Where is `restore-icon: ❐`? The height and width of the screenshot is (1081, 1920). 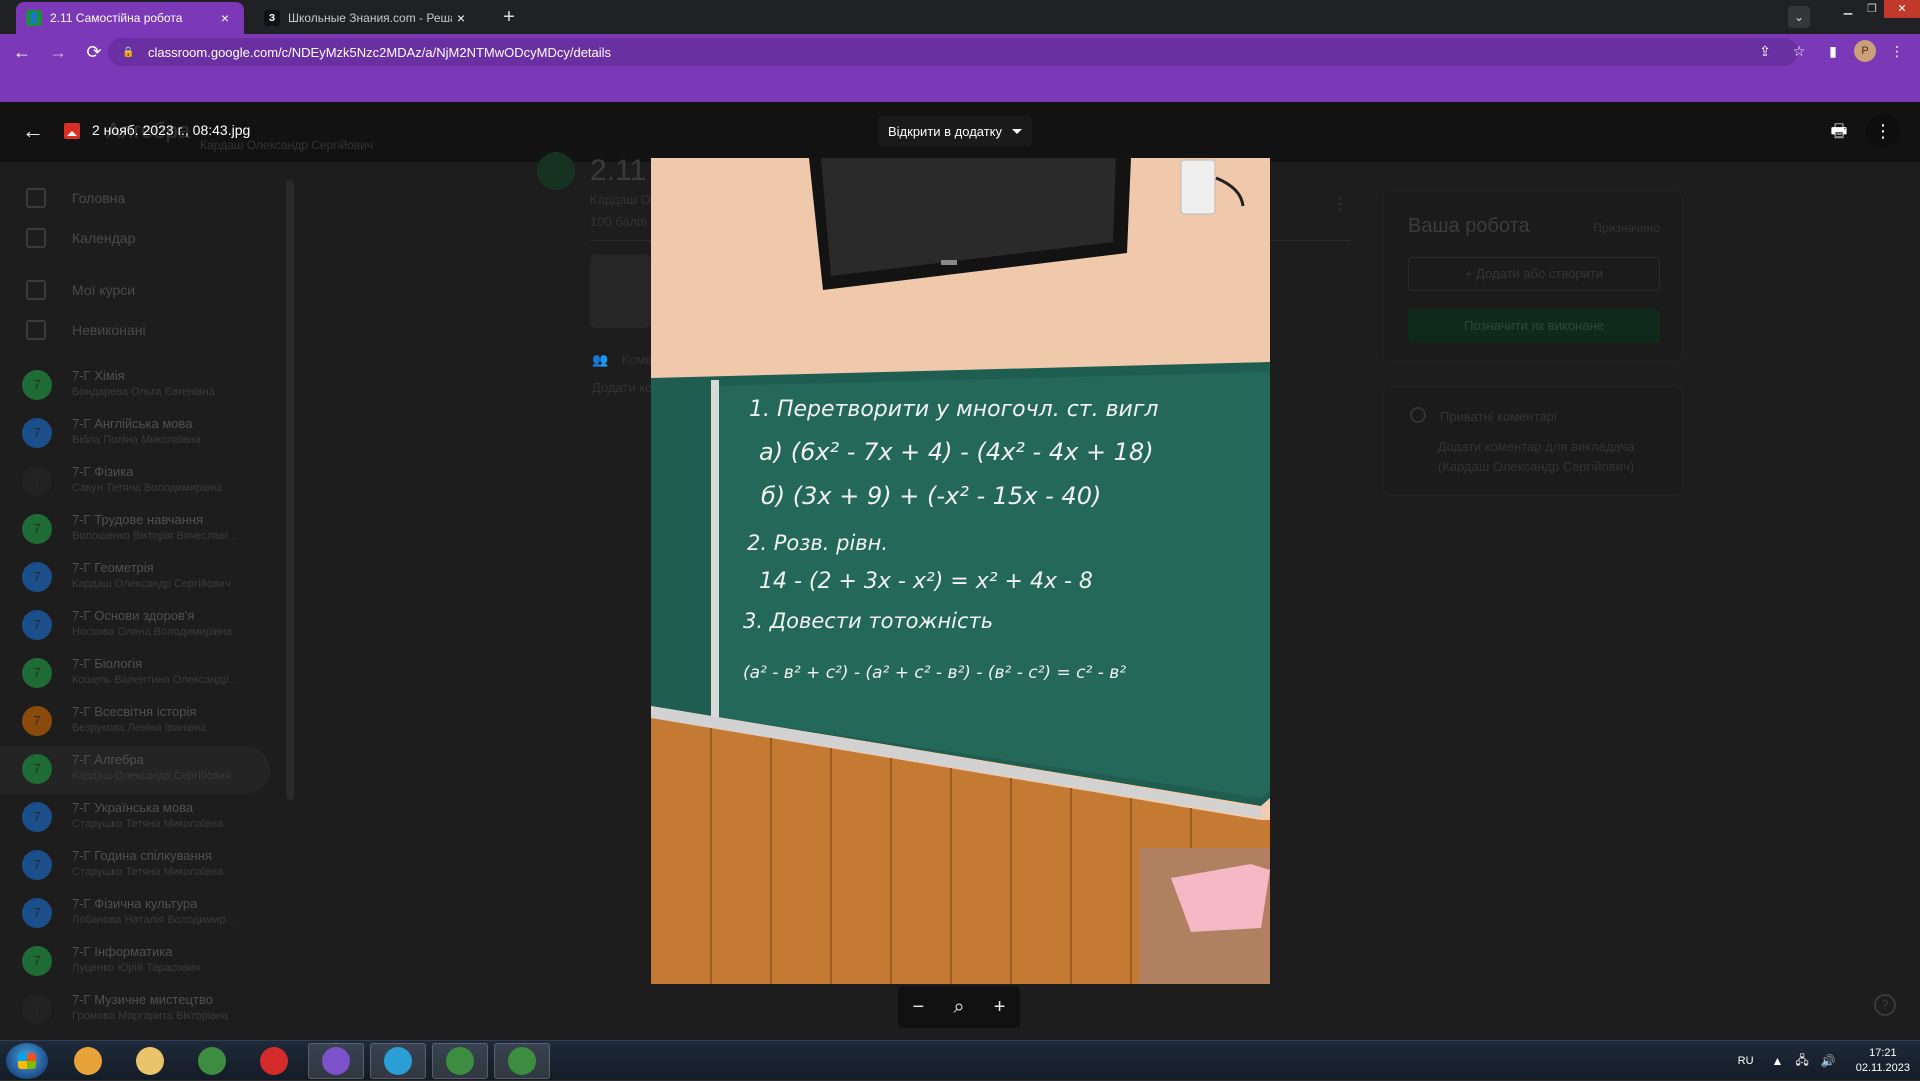 restore-icon: ❐ is located at coordinates (1872, 9).